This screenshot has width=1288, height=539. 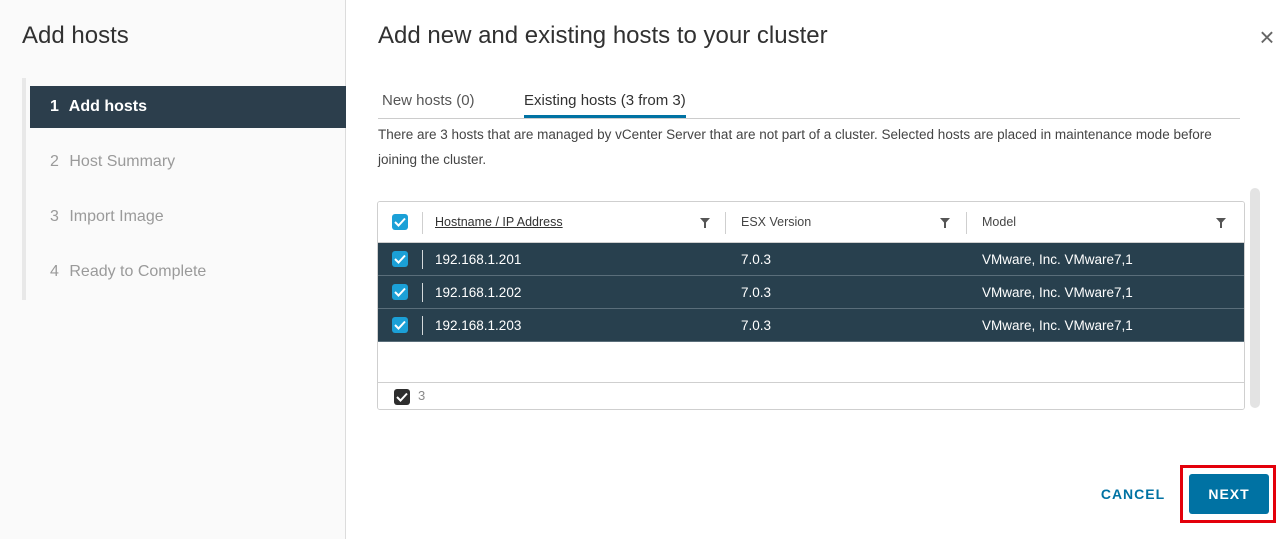 I want to click on grid-header: Hostname / IP Address ESX Version Model, so click(x=811, y=222).